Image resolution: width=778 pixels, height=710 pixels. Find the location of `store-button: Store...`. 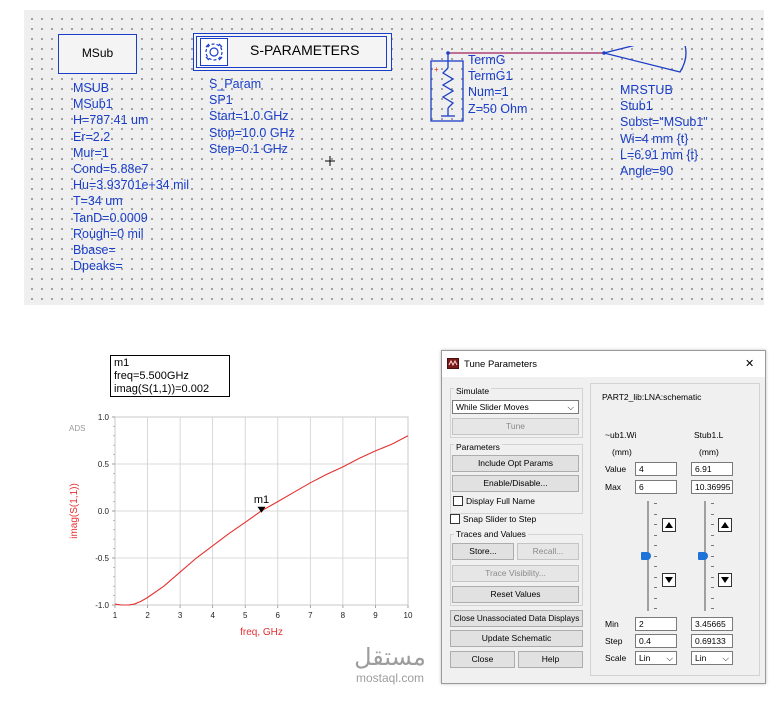

store-button: Store... is located at coordinates (483, 551).